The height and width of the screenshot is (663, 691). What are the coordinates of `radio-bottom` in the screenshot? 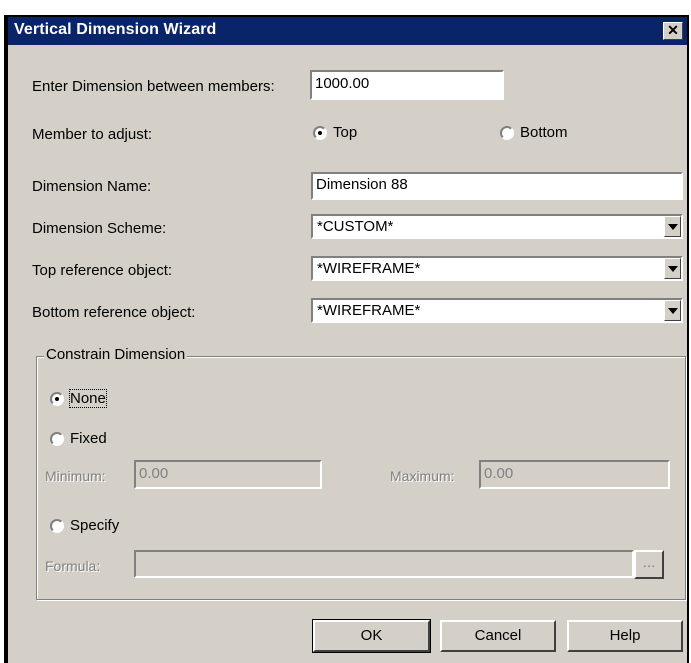 It's located at (507, 133).